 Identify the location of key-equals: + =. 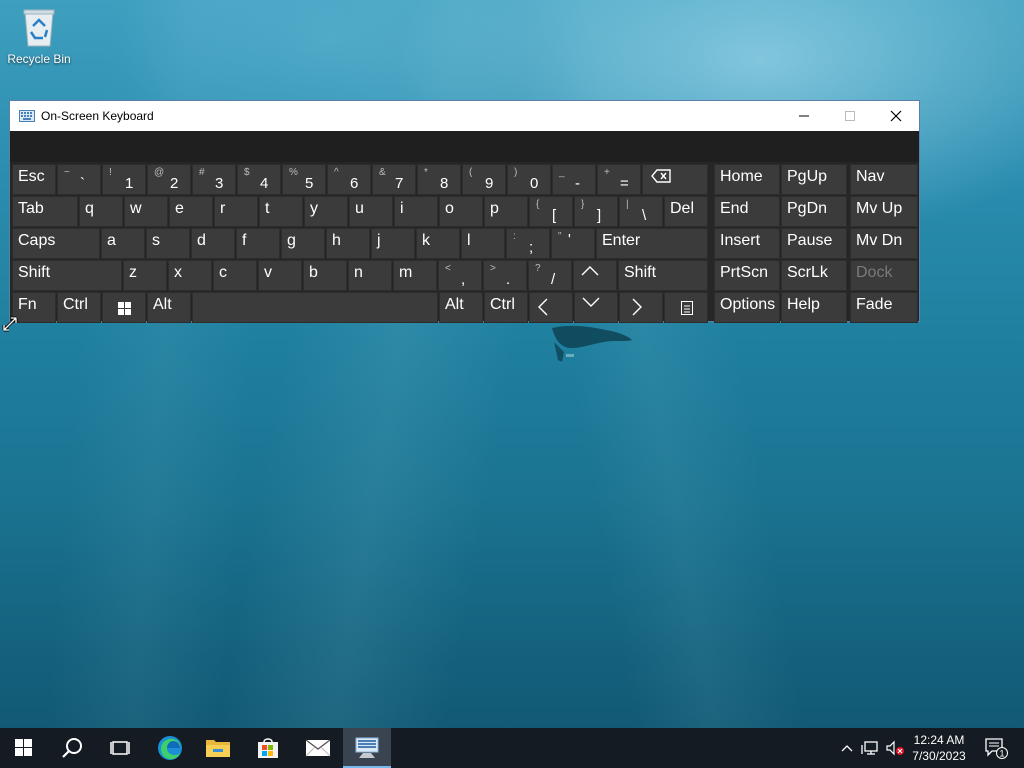
(619, 179).